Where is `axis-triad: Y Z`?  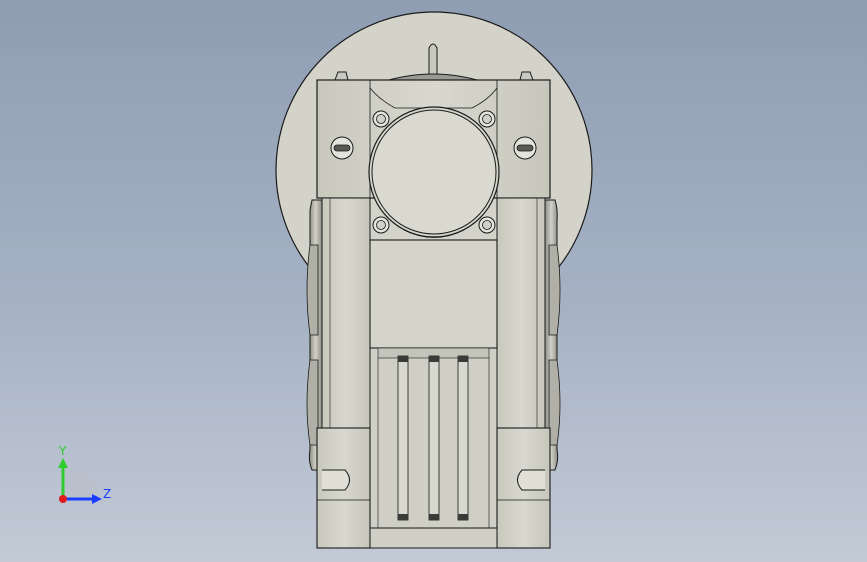 axis-triad: Y Z is located at coordinates (84, 474).